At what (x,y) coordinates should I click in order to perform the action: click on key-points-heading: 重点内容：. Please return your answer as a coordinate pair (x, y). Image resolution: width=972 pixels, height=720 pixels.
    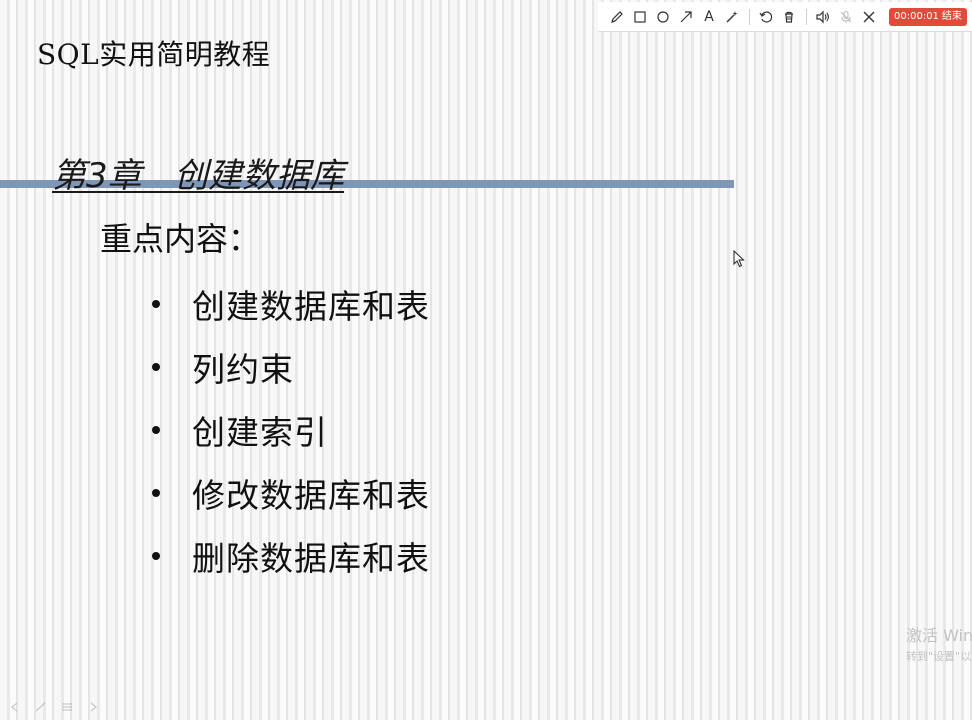
    Looking at the image, I should click on (180, 239).